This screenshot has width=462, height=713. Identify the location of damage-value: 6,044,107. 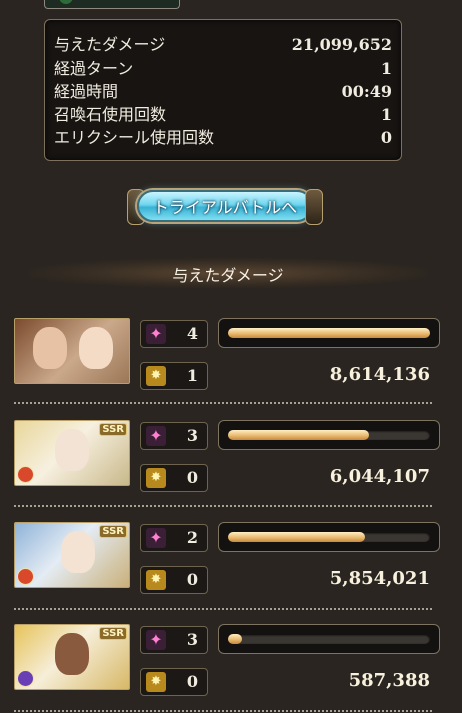
(379, 476).